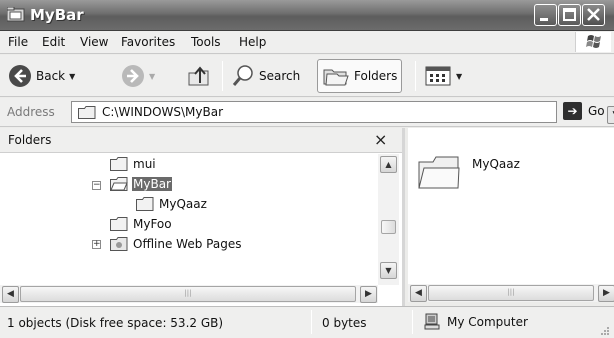  What do you see at coordinates (16, 14) in the screenshot?
I see `folder-window-icon` at bounding box center [16, 14].